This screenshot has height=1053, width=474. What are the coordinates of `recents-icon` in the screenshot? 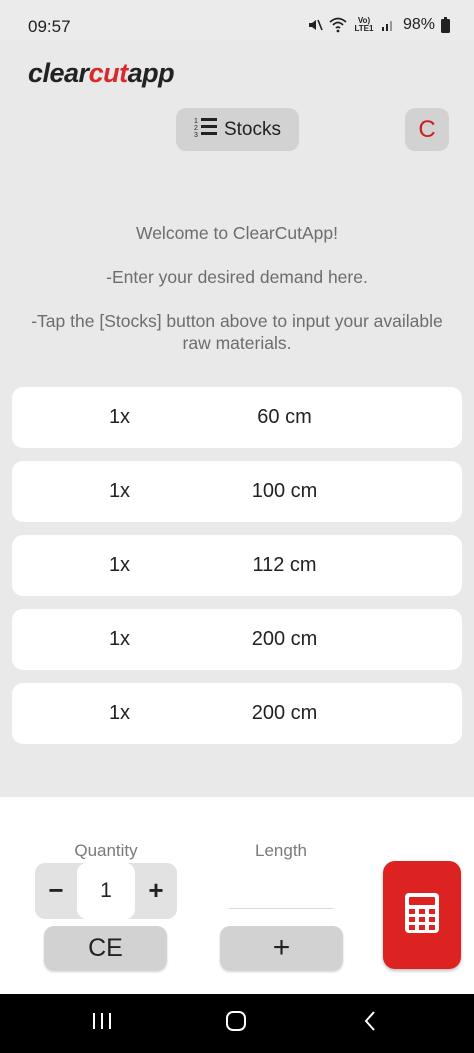 It's located at (102, 1023).